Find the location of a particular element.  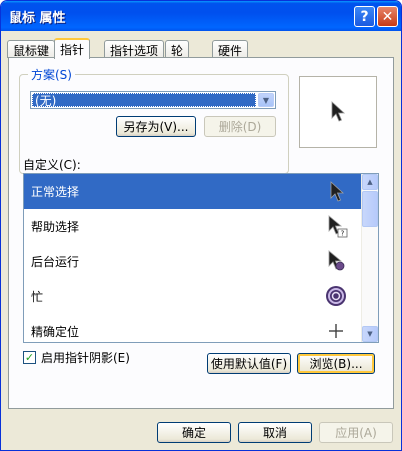

list-item-label: 忙 is located at coordinates (37, 297).